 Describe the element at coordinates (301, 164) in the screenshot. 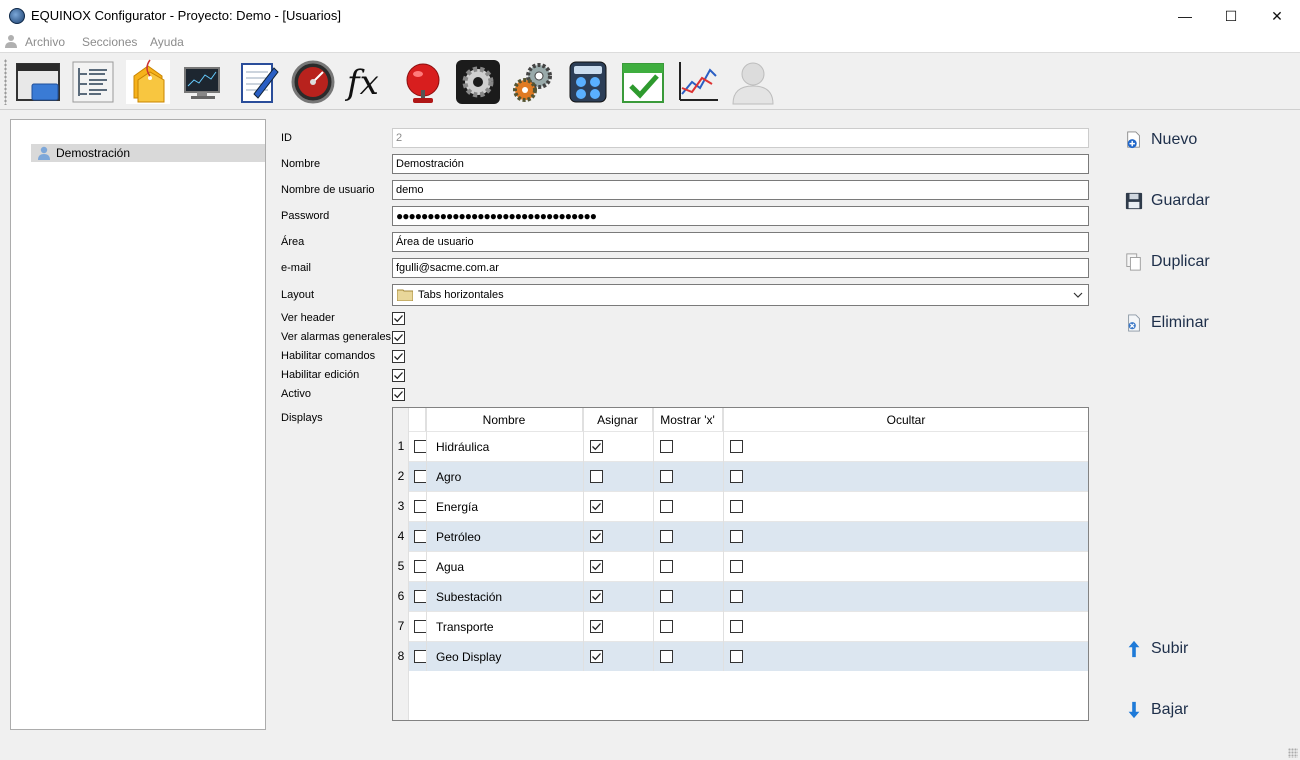

I see `label-nombre: Nombre` at that location.